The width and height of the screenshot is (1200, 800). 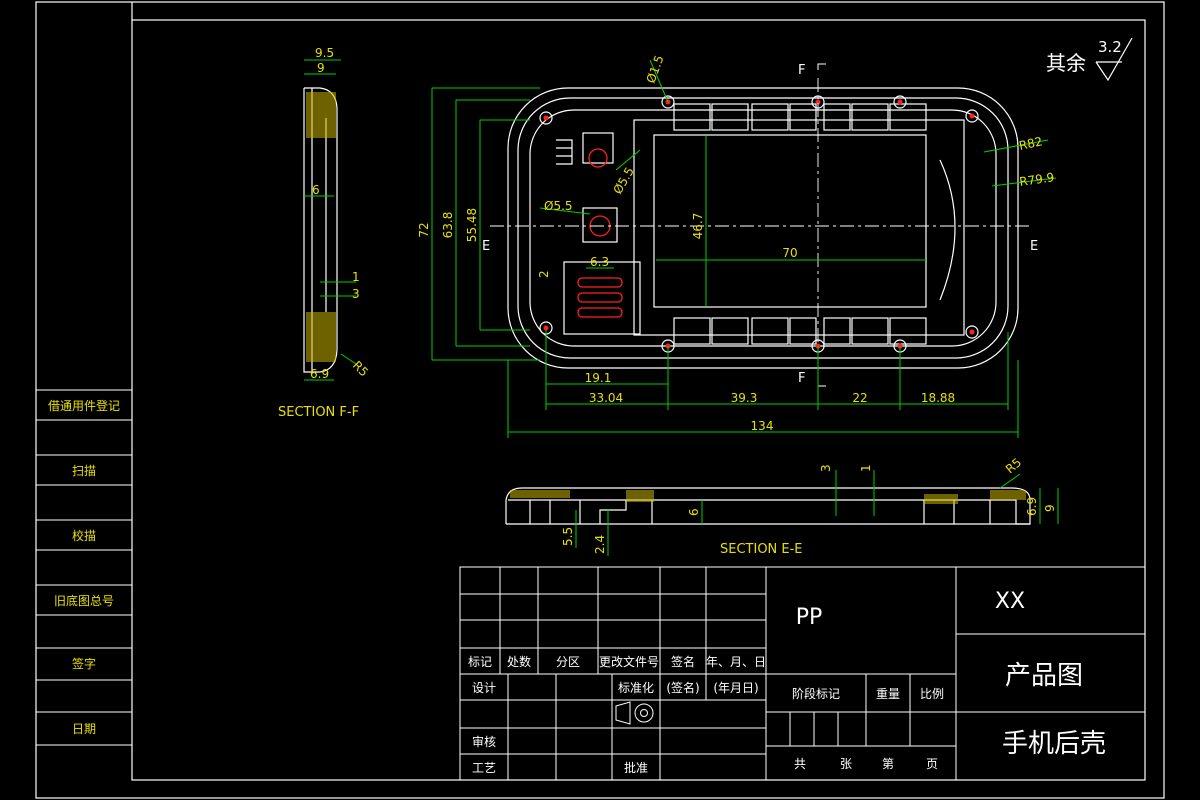 I want to click on ee-dim-3: 3, so click(x=826, y=468).